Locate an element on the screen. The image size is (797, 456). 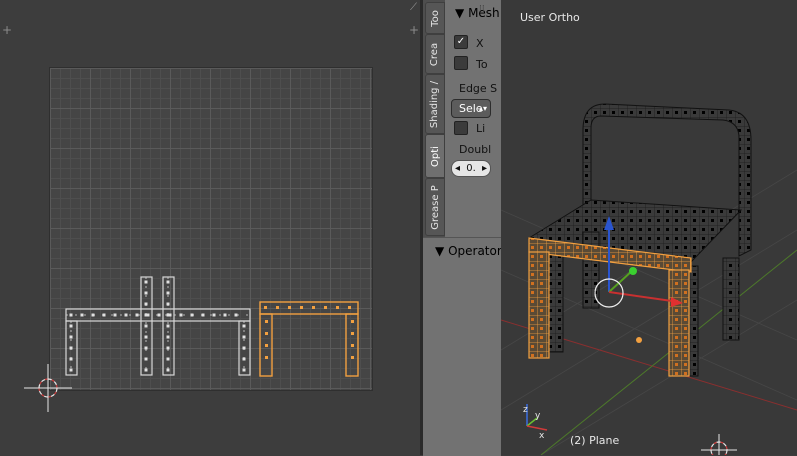
x-mirror-checkbox: ✓ is located at coordinates (461, 42).